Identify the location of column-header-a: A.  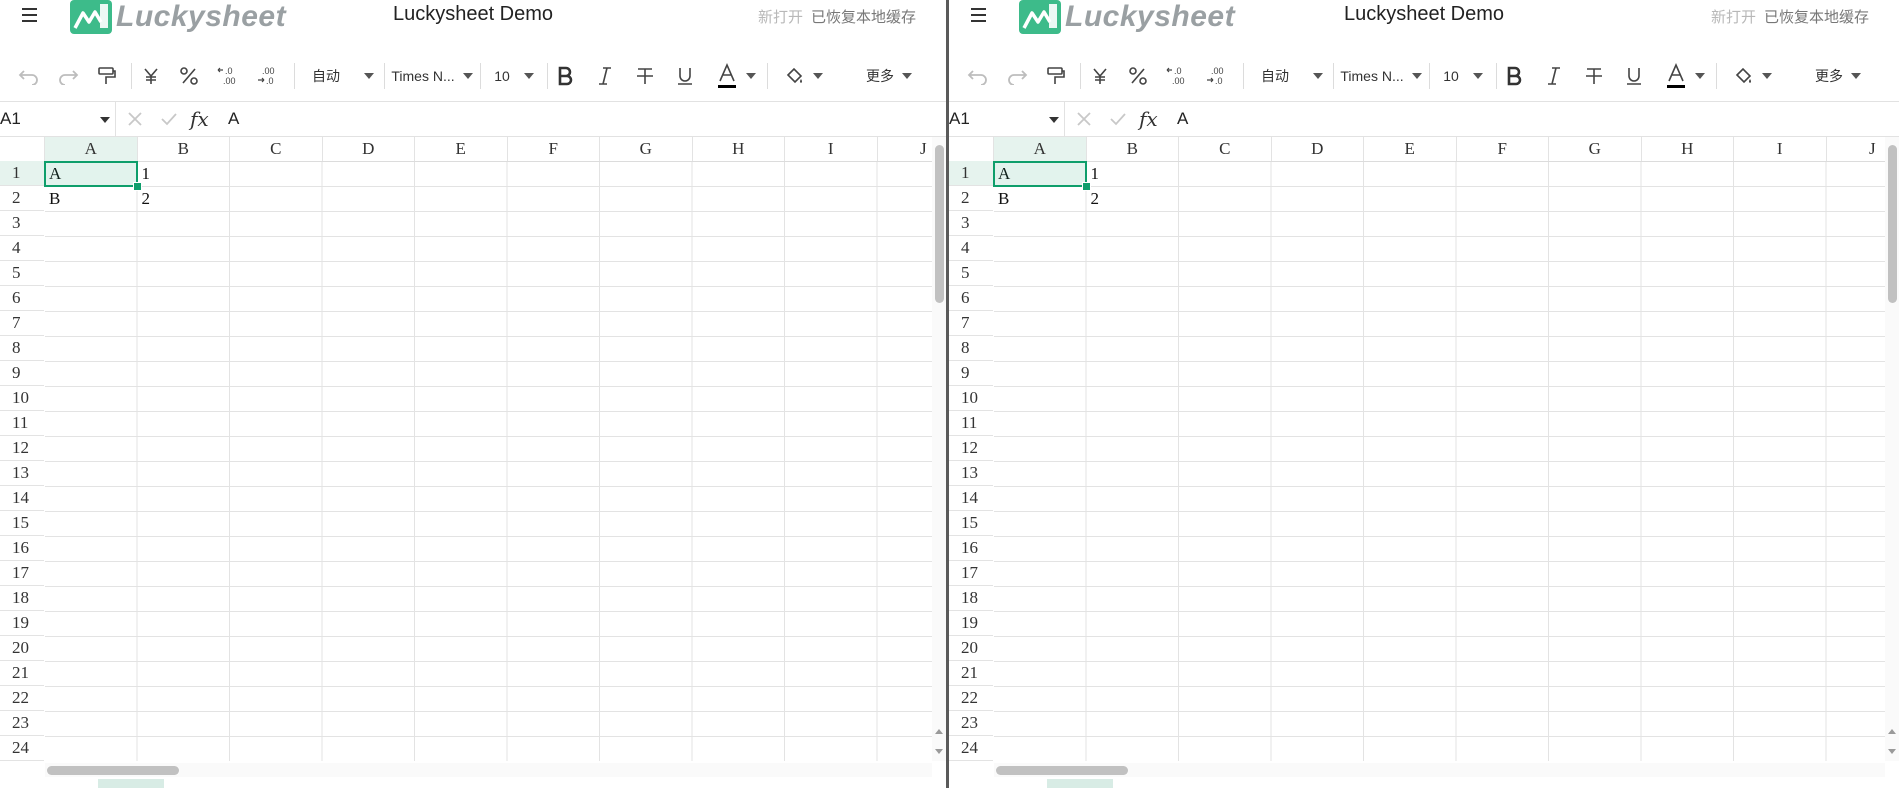
(1040, 149).